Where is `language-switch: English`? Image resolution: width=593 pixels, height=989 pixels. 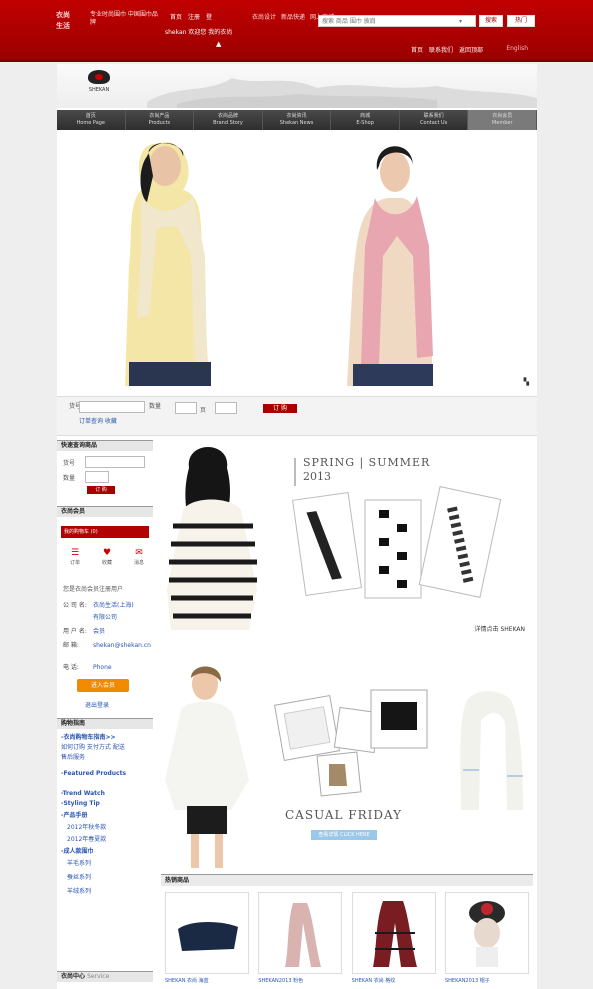 language-switch: English is located at coordinates (517, 48).